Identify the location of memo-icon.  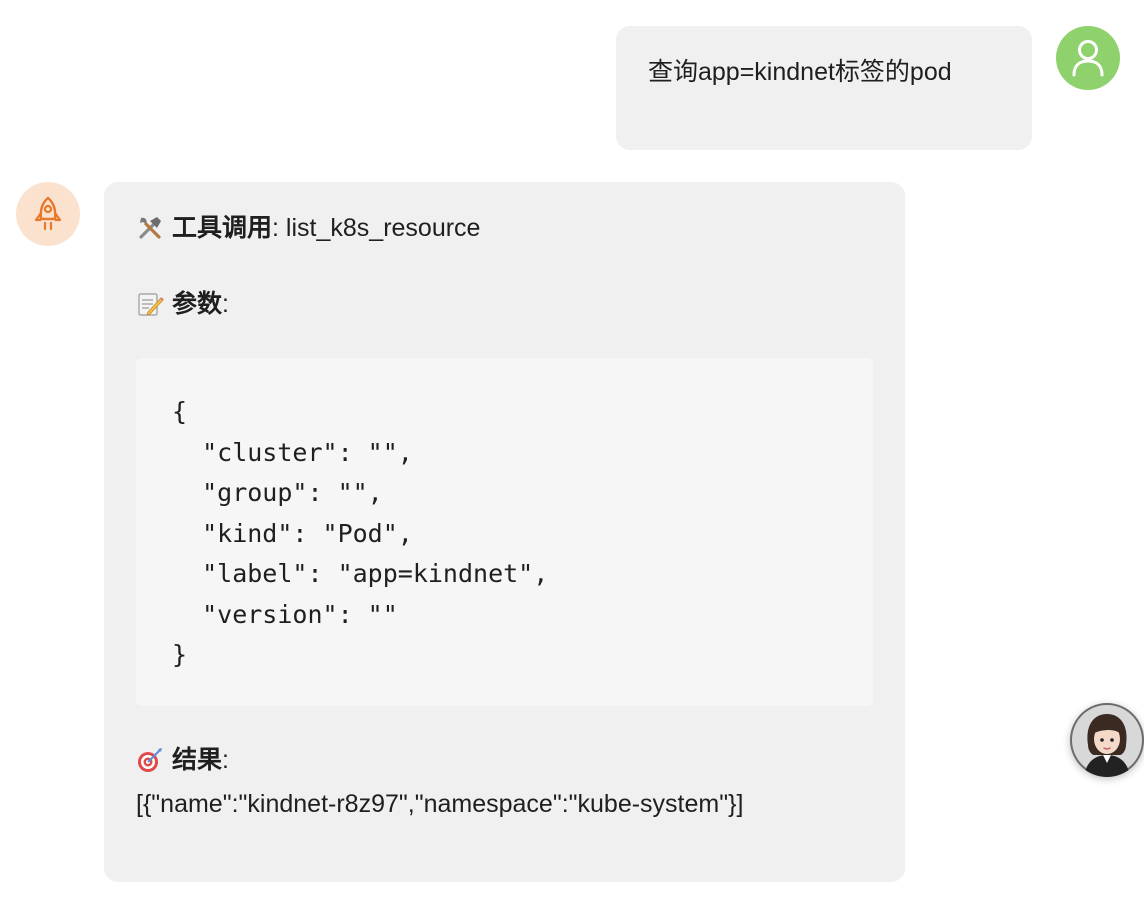
(151, 304).